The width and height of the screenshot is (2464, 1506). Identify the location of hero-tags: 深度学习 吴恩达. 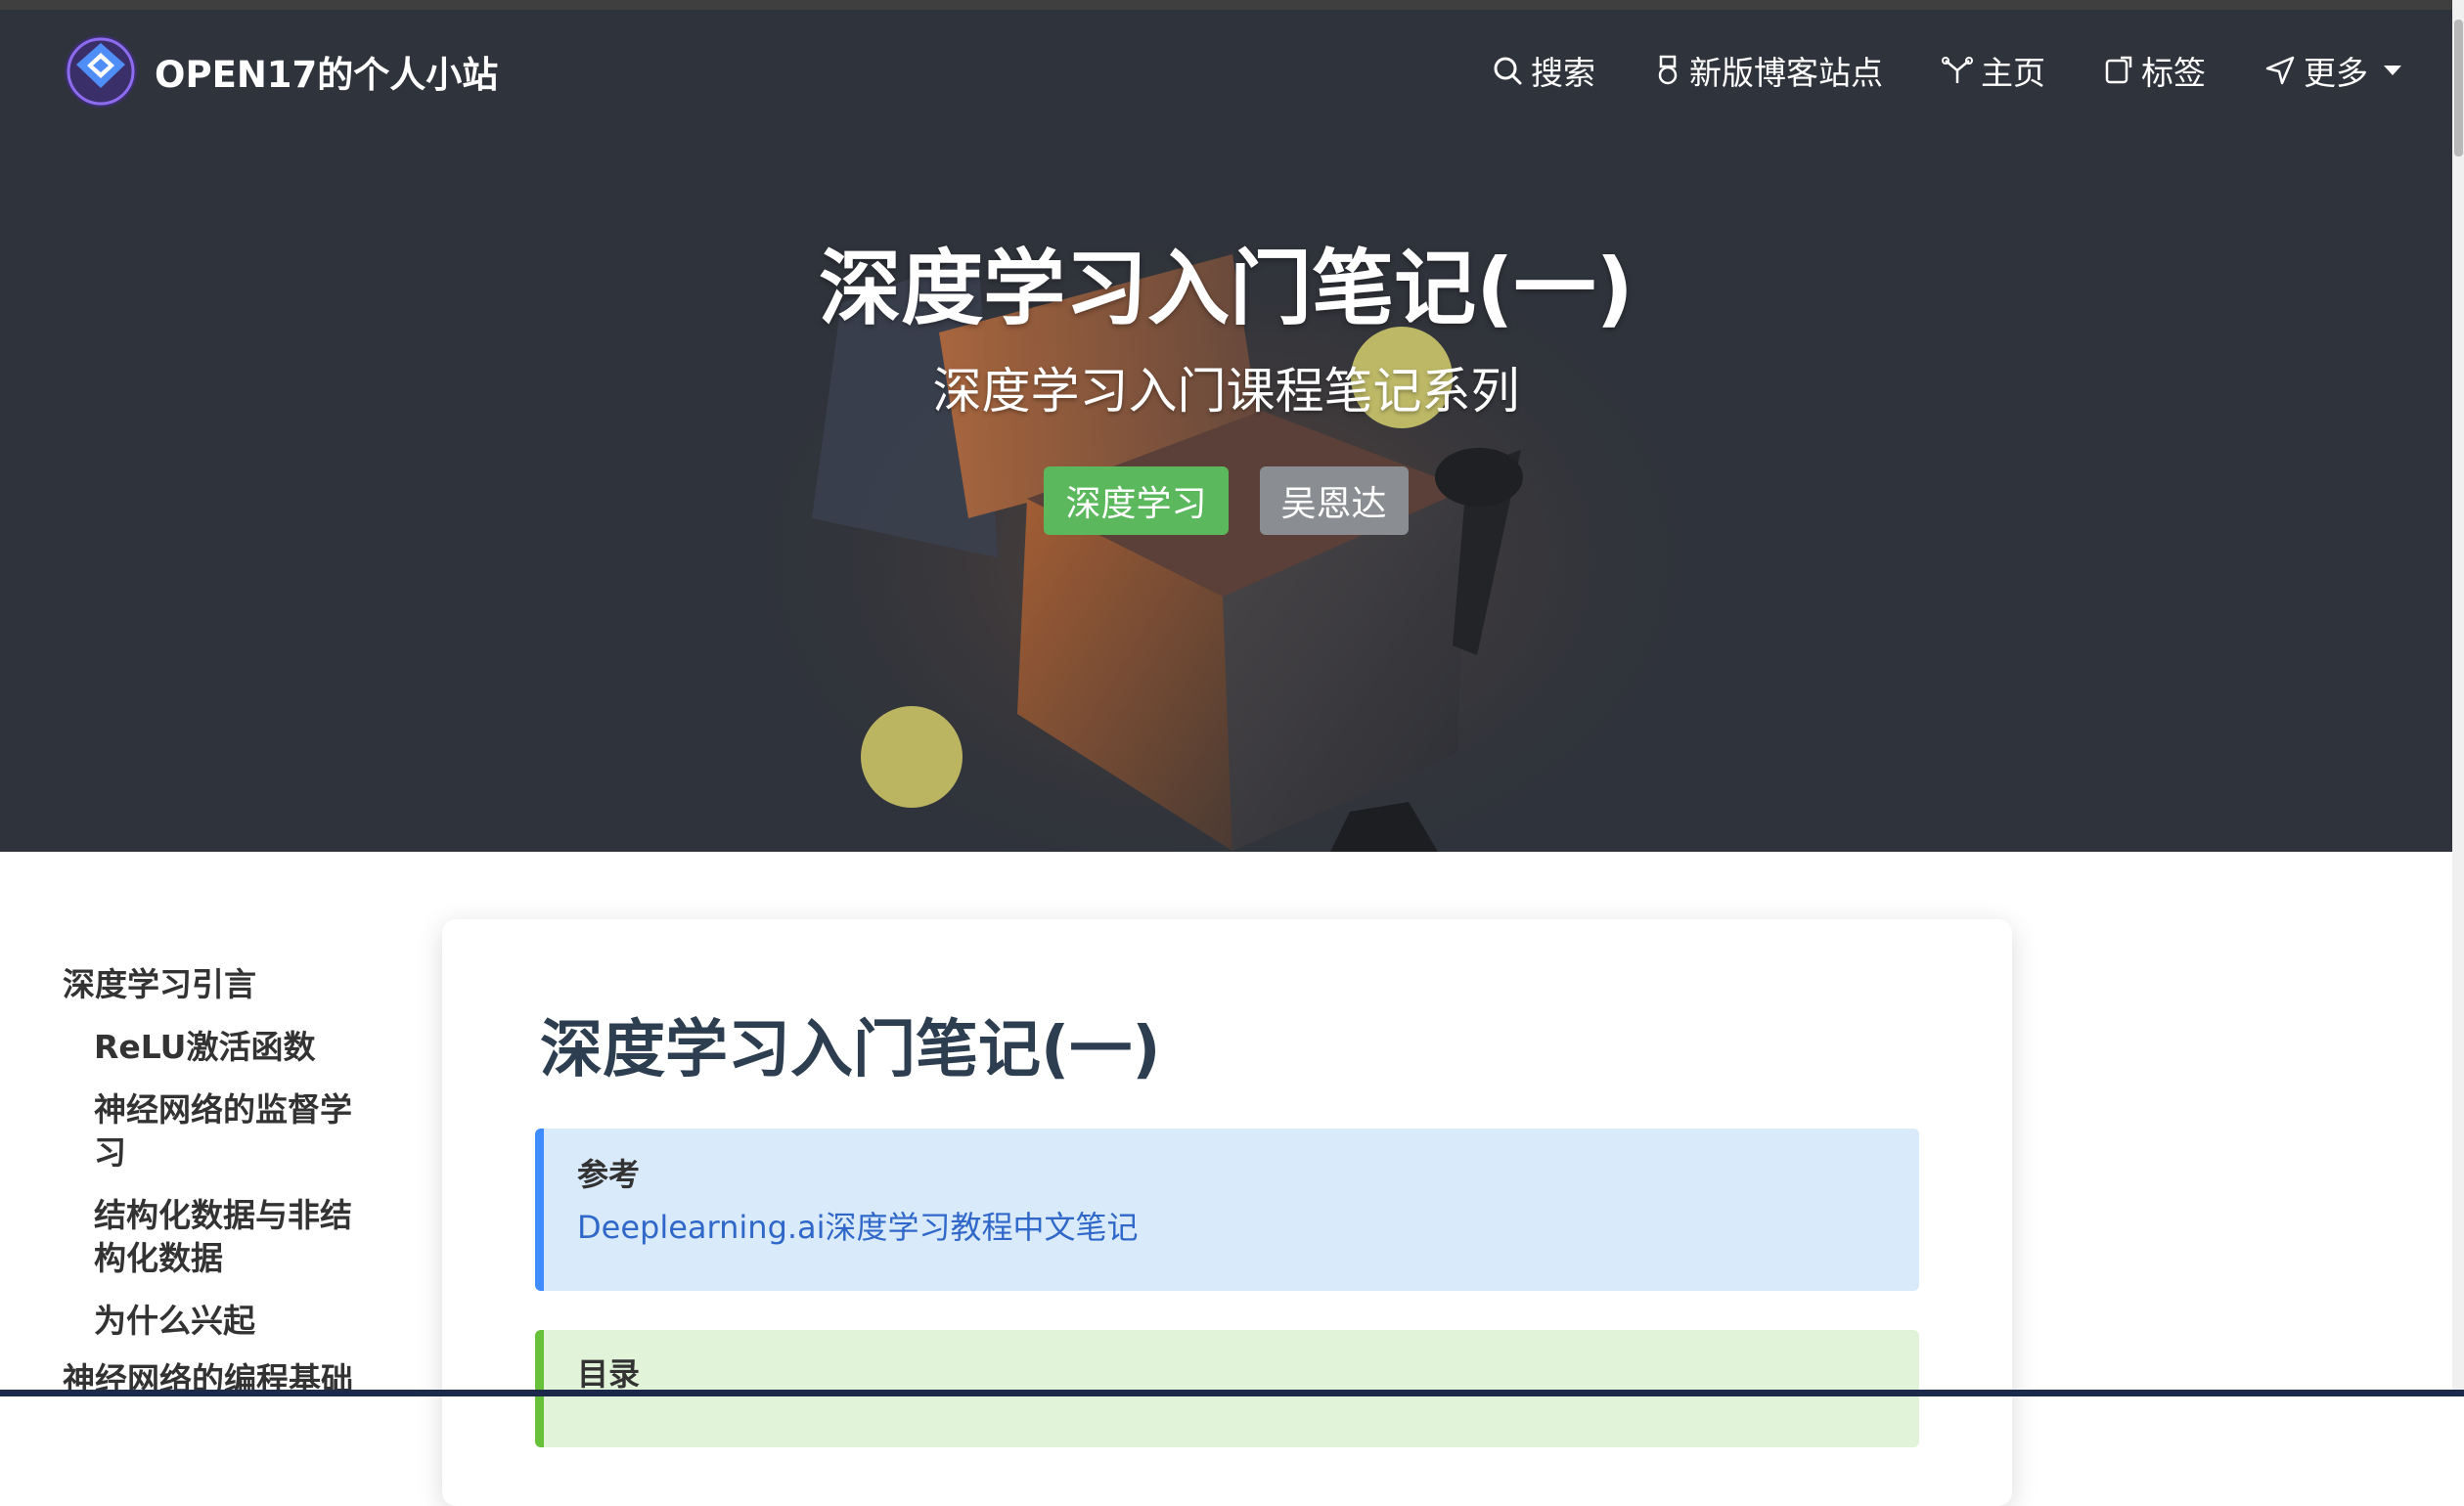
(1226, 500).